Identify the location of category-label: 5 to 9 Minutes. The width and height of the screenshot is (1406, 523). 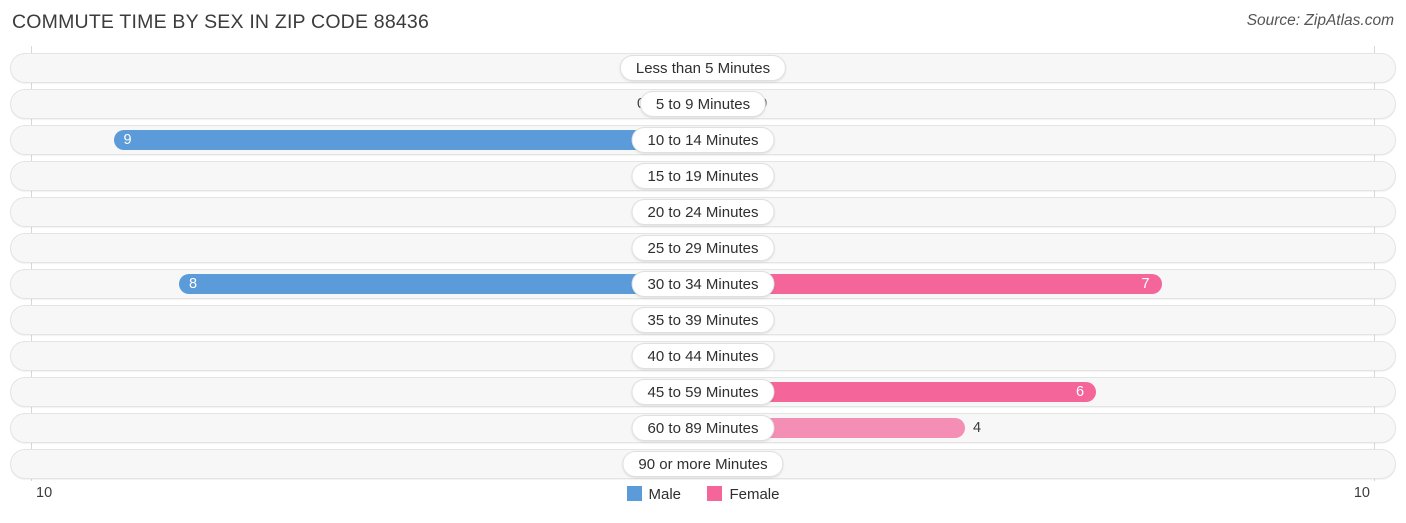
(703, 104).